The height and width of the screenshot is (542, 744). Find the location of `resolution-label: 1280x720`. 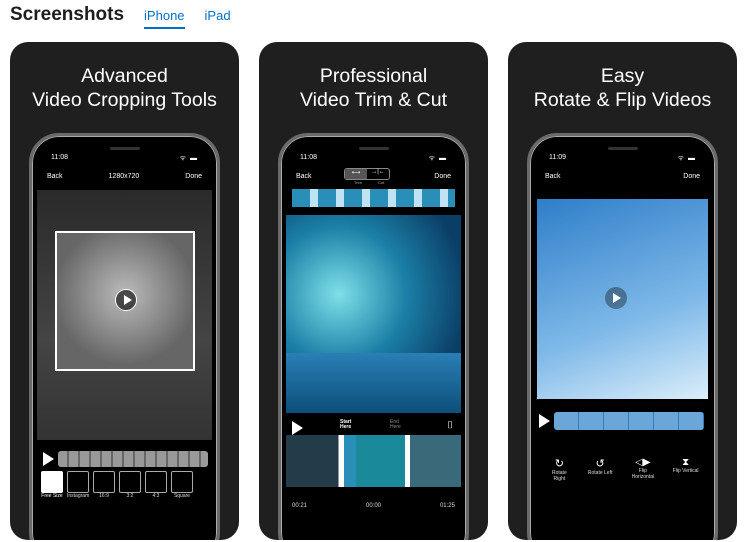

resolution-label: 1280x720 is located at coordinates (124, 176).